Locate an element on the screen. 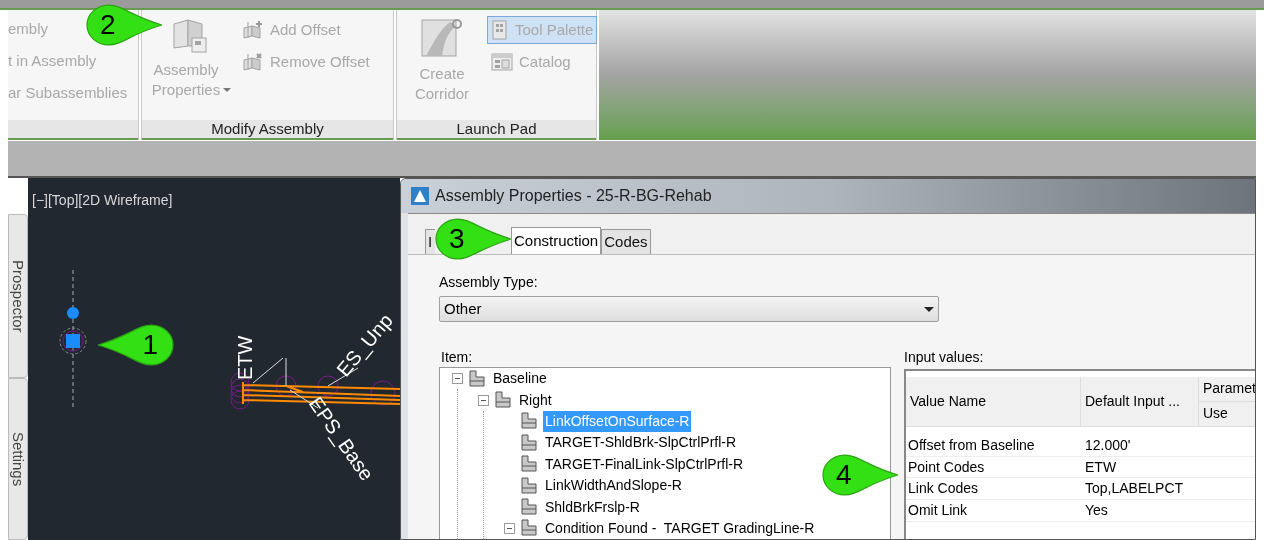 The height and width of the screenshot is (540, 1264). tree-item: TARGET-FinalLink-SlpCtrlPrfl-R is located at coordinates (644, 464).